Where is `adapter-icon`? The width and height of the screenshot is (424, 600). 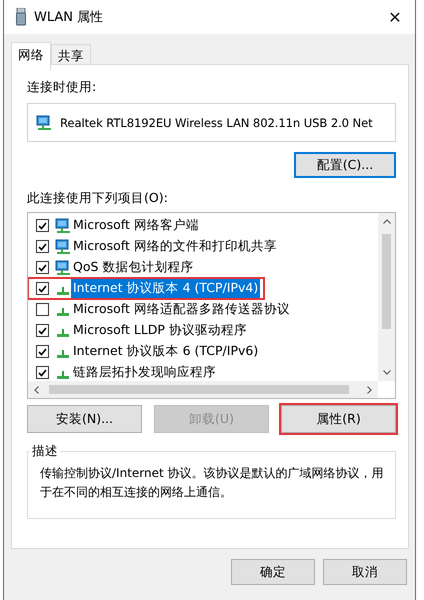 adapter-icon is located at coordinates (21, 17).